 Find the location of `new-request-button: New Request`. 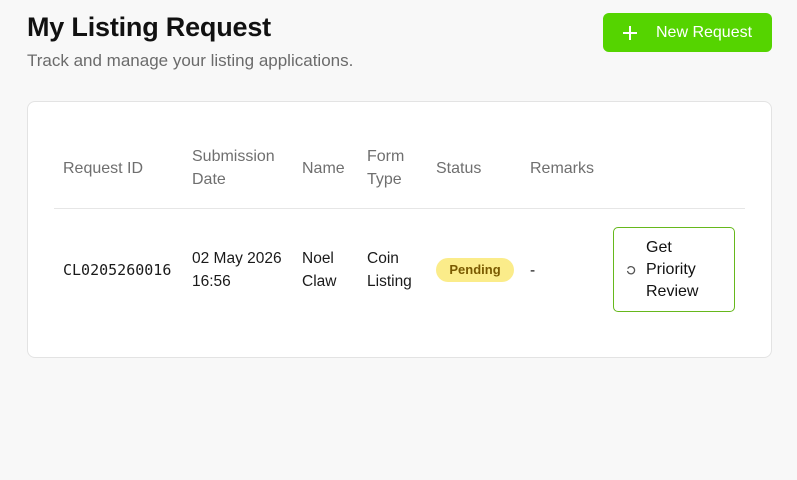

new-request-button: New Request is located at coordinates (687, 32).